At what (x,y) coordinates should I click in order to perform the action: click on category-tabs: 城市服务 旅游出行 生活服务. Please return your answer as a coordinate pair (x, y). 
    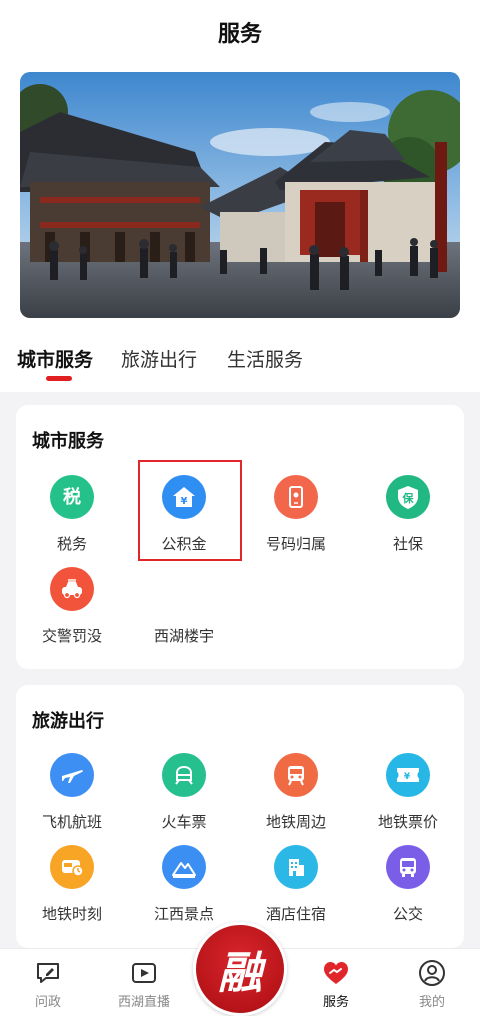
    Looking at the image, I should click on (240, 365).